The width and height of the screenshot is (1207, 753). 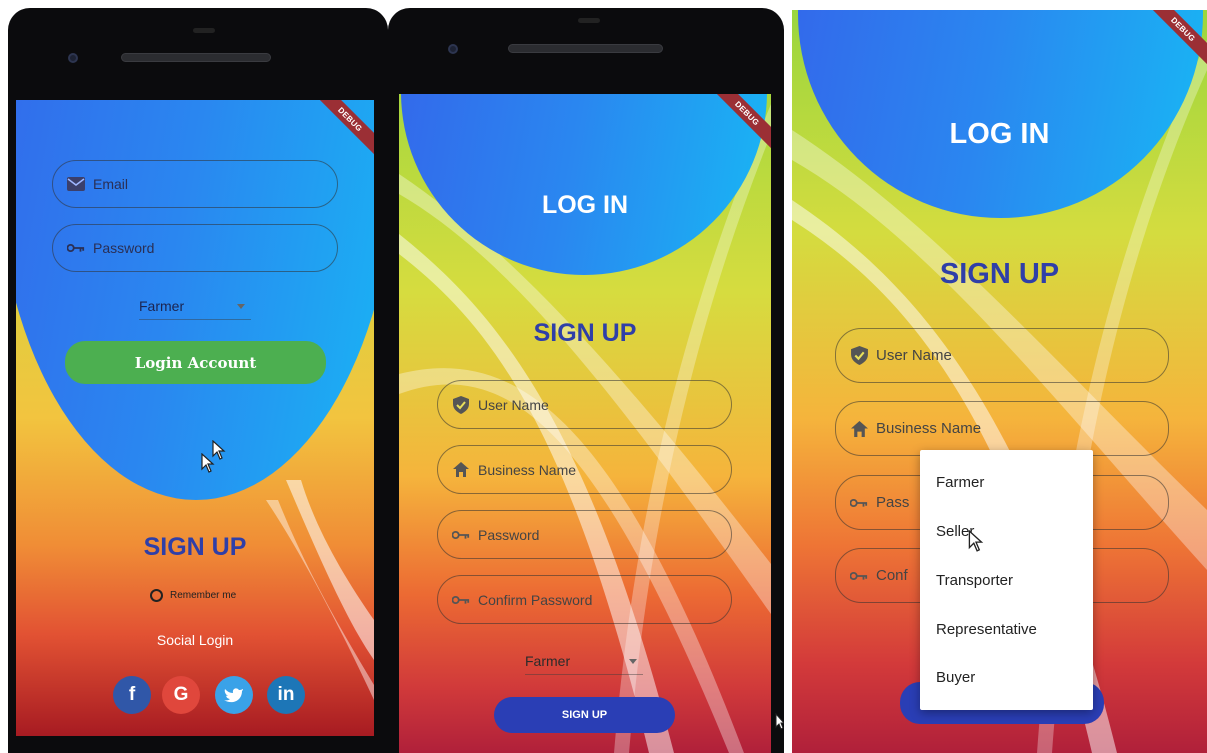 I want to click on confirm-password-placeholder: Conf, so click(x=892, y=575).